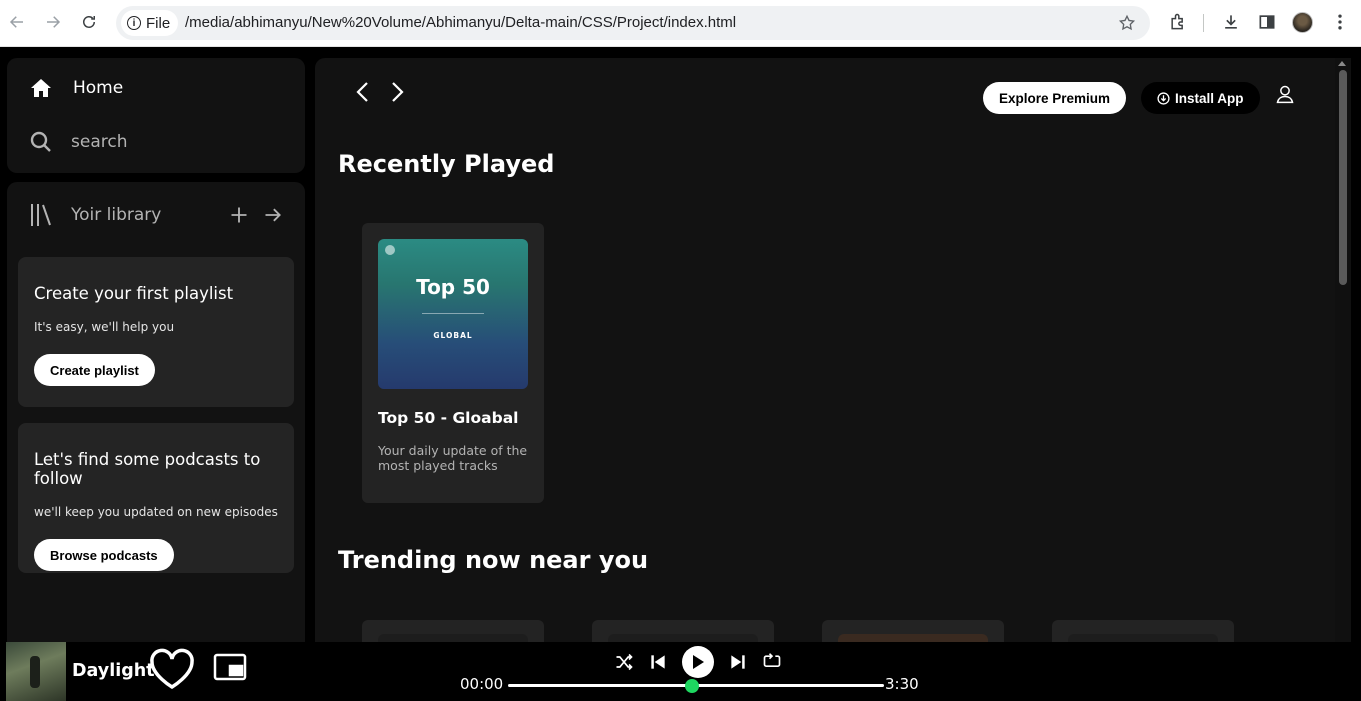 The width and height of the screenshot is (1361, 701). What do you see at coordinates (1055, 98) in the screenshot?
I see `explore-premium-button: Explore Premium` at bounding box center [1055, 98].